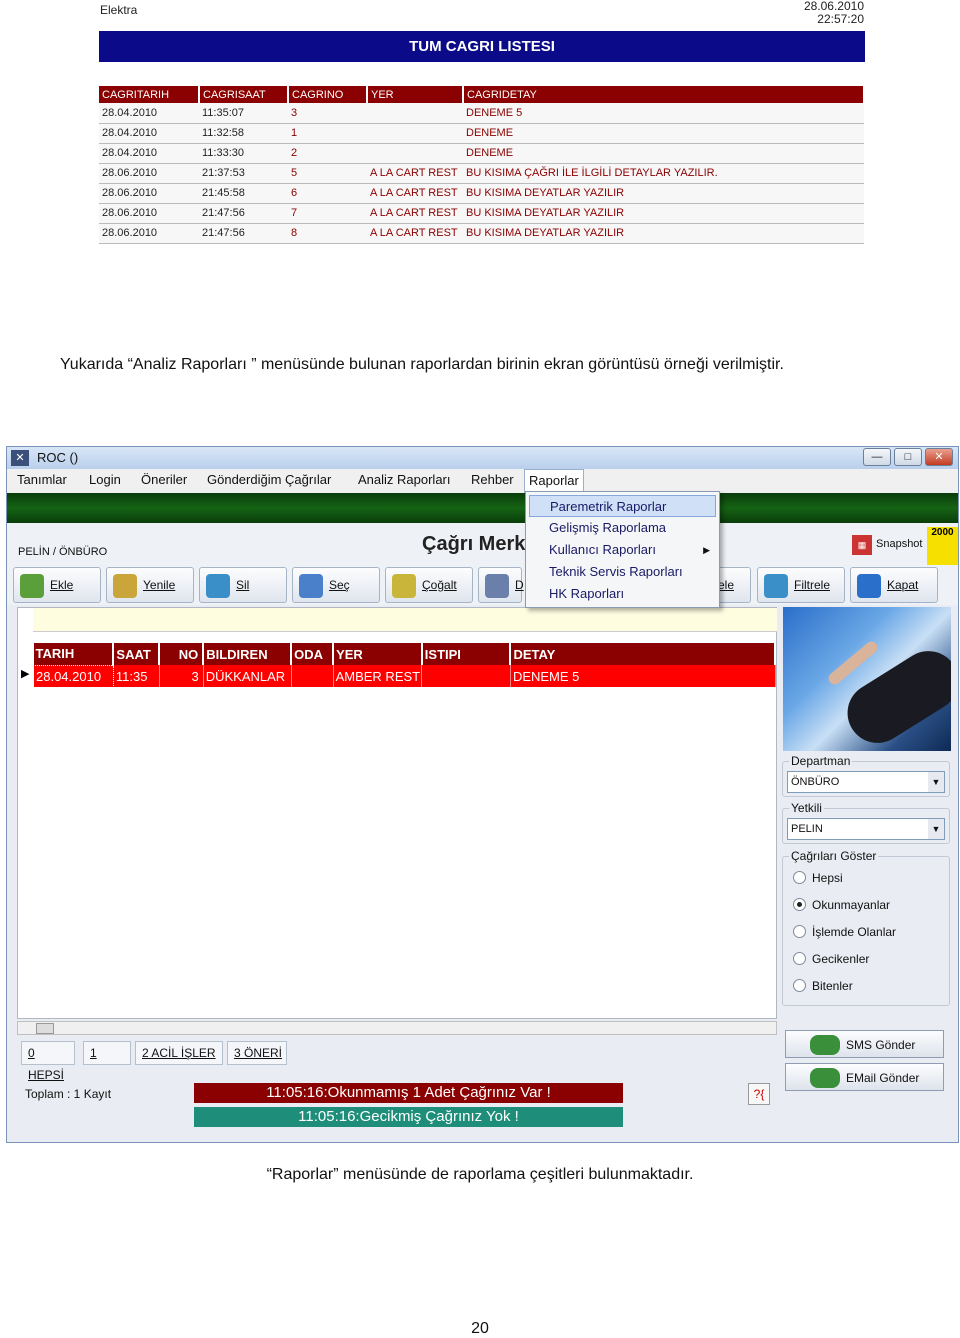 The width and height of the screenshot is (960, 1338). I want to click on grid-col-header: TARIH, so click(74, 654).